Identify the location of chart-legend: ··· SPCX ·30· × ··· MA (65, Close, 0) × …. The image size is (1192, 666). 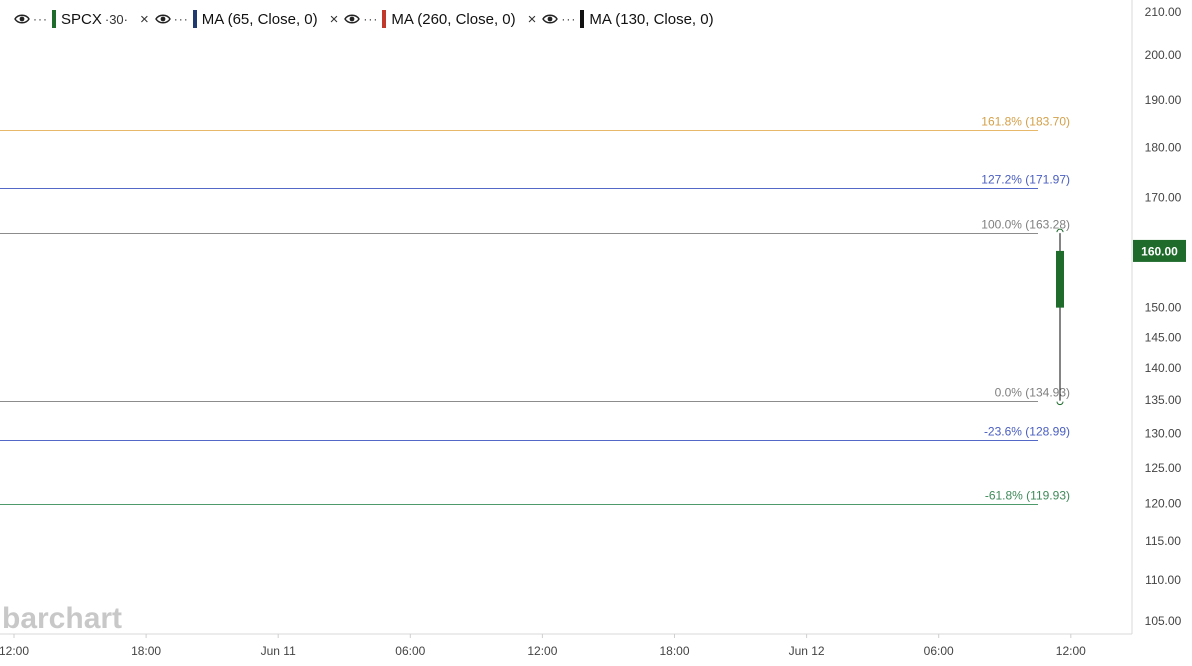
(364, 19).